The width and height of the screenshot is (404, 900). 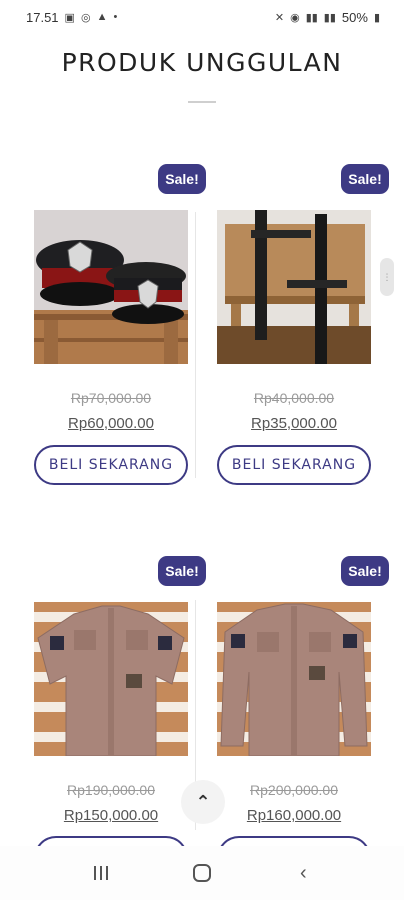 What do you see at coordinates (202, 102) in the screenshot?
I see `title-divider` at bounding box center [202, 102].